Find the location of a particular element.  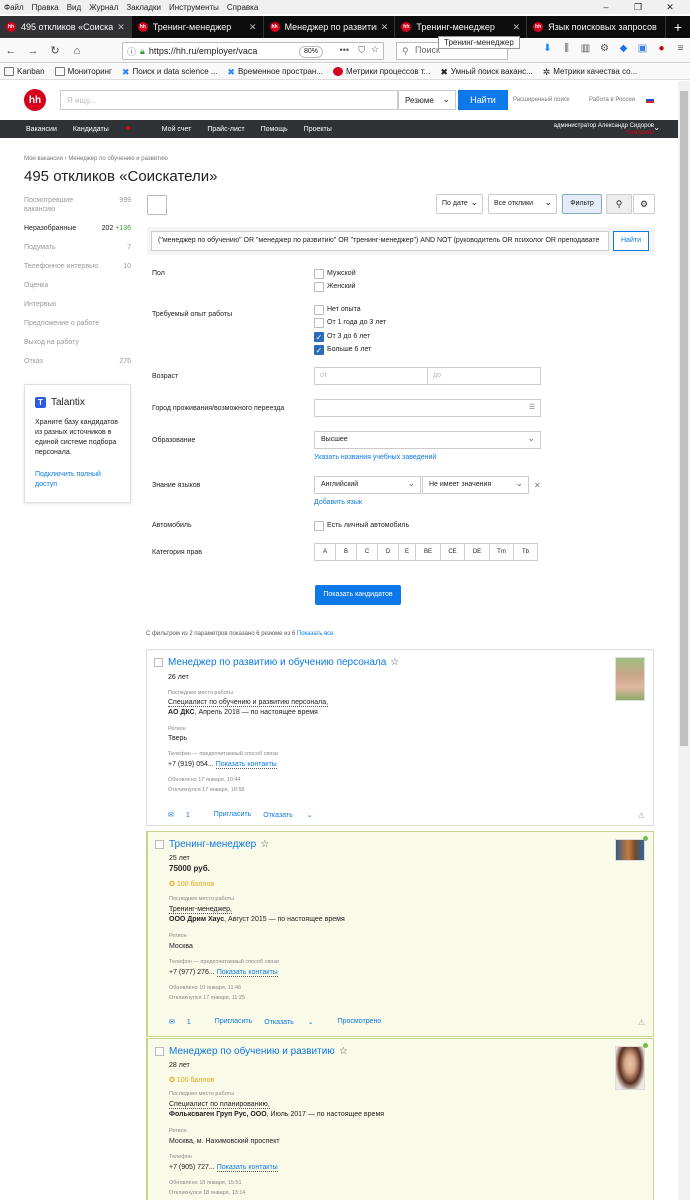

license-category-be: BE is located at coordinates (428, 552).